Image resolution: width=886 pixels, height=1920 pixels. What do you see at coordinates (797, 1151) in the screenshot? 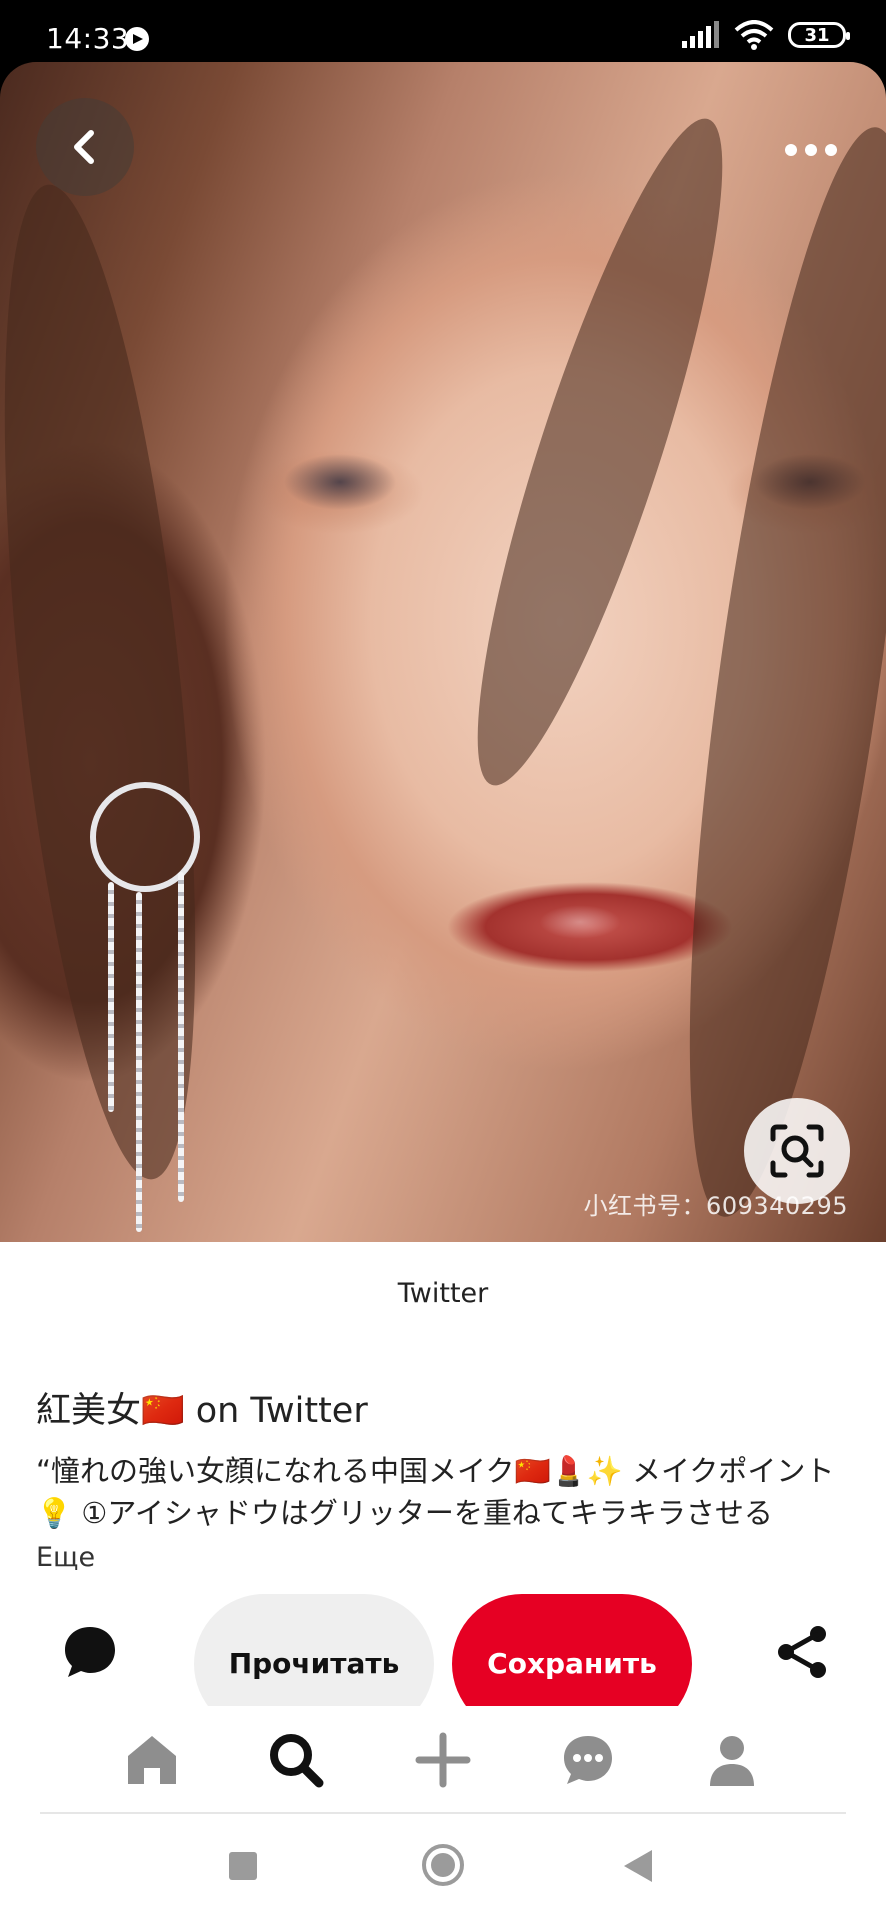
I see `visual-search-icon` at bounding box center [797, 1151].